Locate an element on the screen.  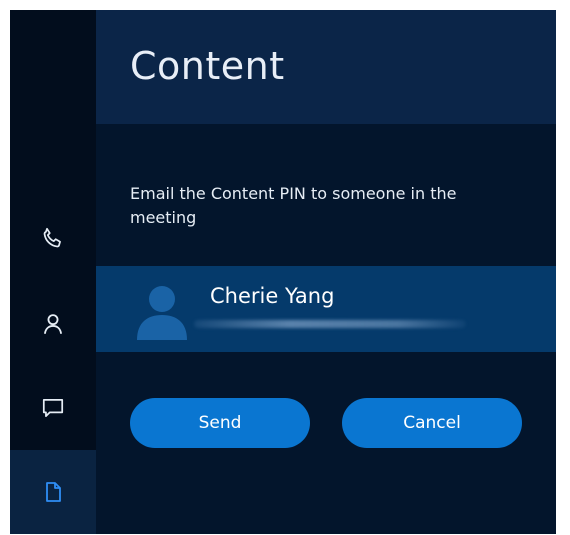
nav-content-button is located at coordinates (53, 492).